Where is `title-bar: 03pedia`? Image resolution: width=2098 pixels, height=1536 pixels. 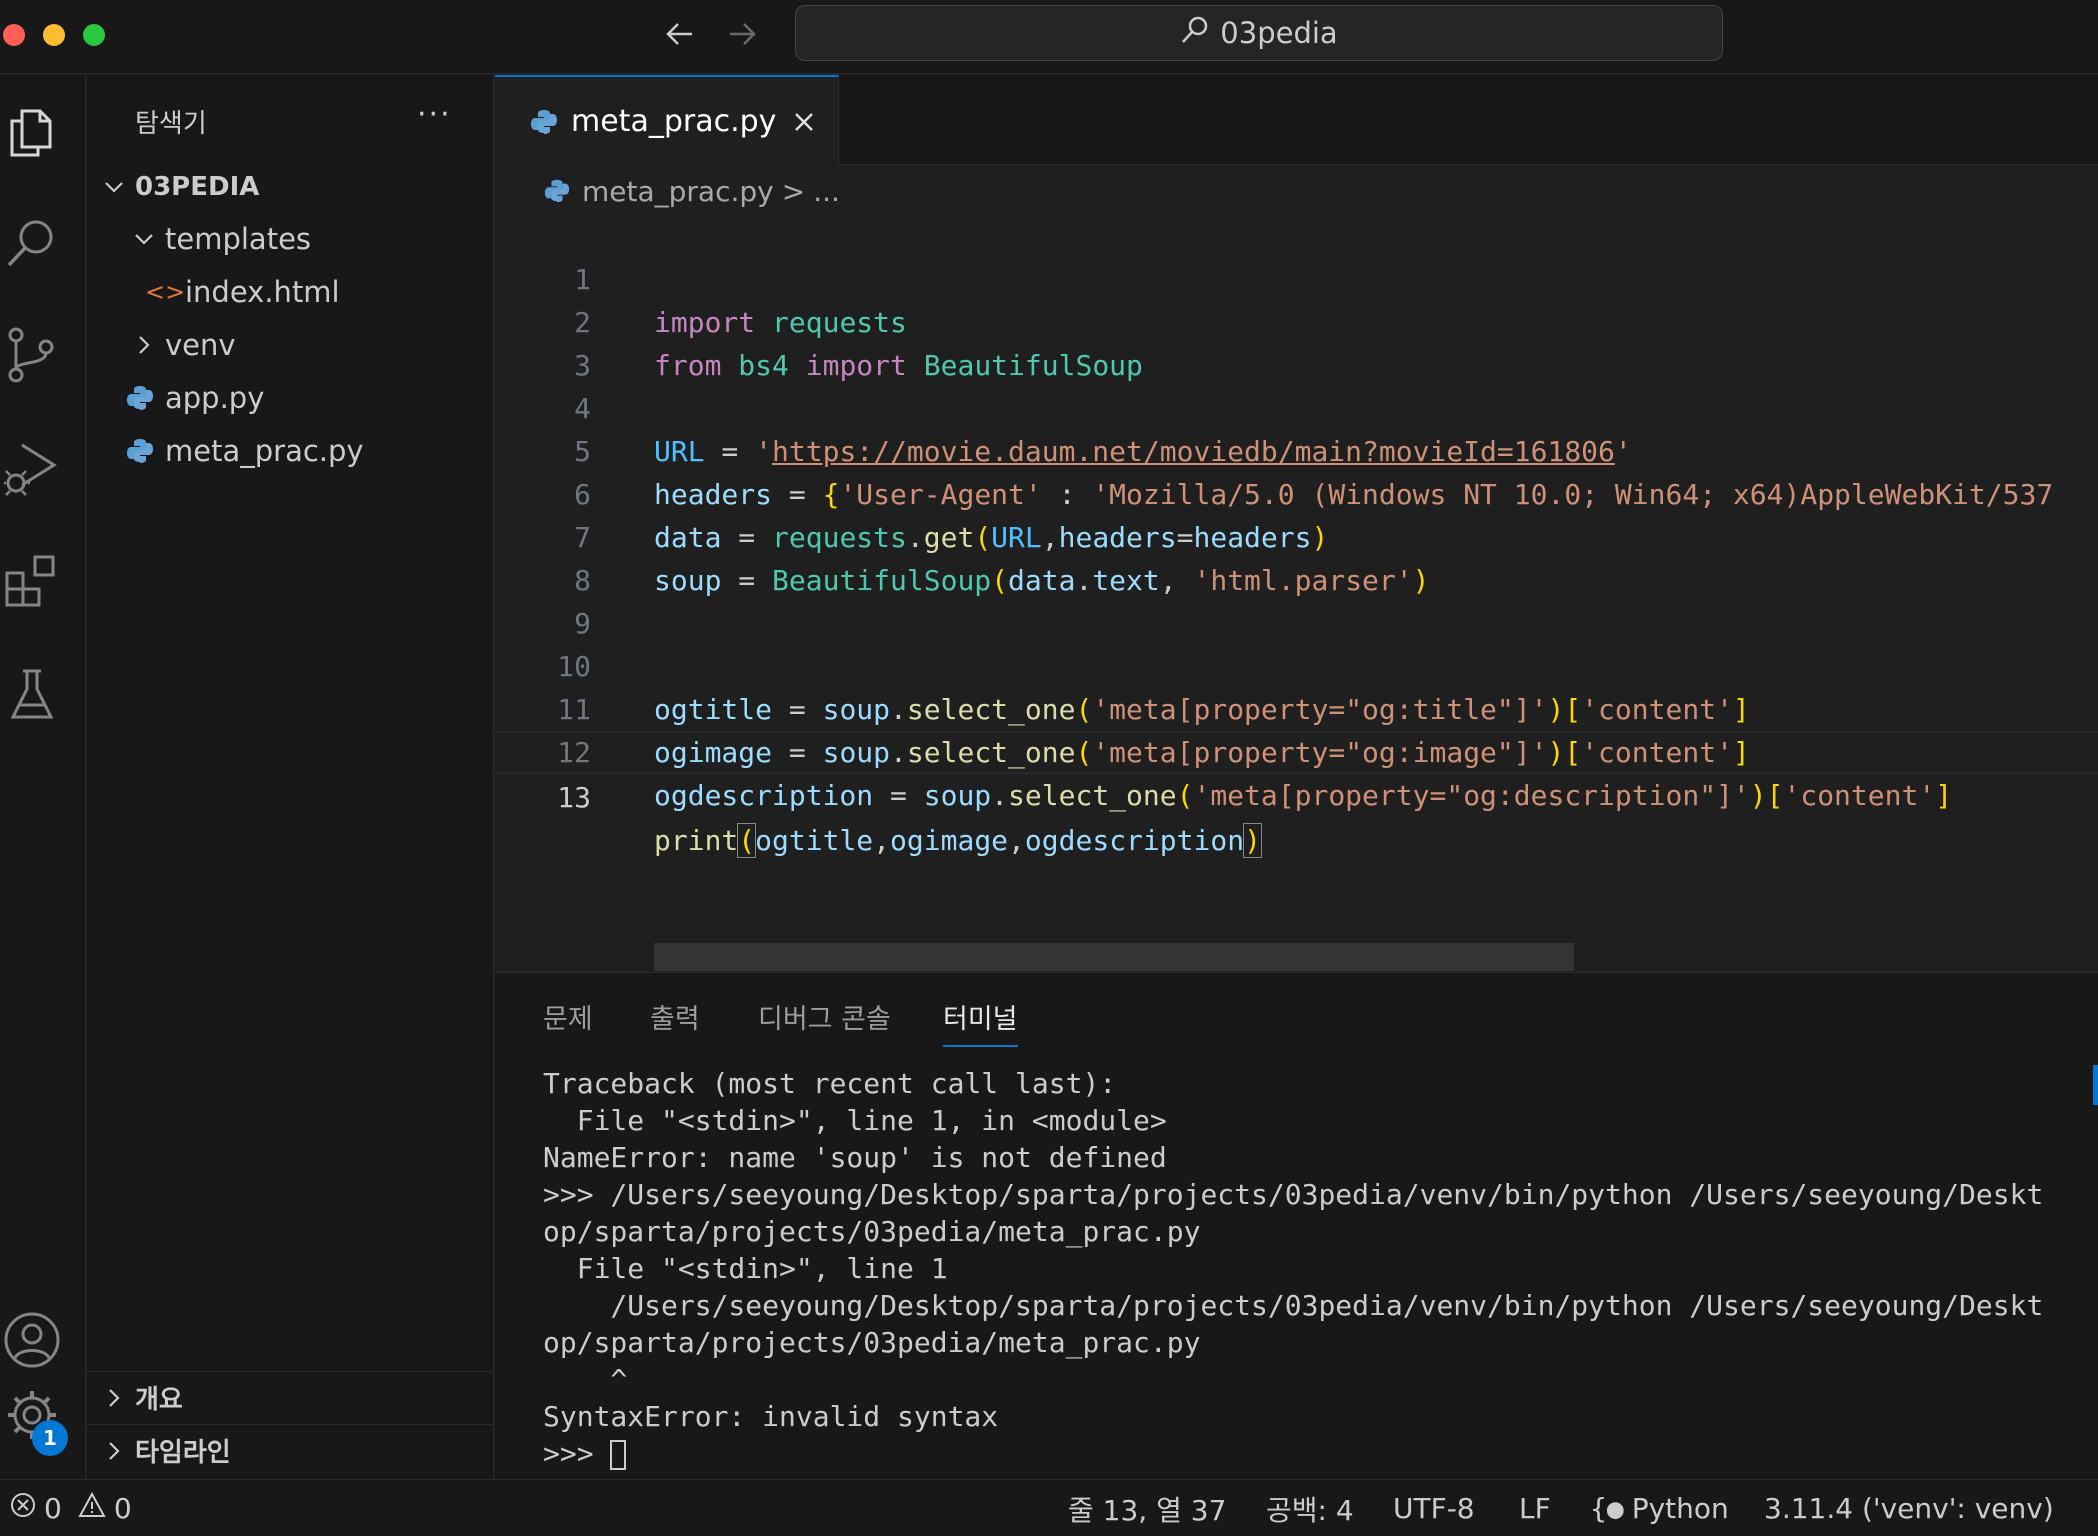 title-bar: 03pedia is located at coordinates (1049, 37).